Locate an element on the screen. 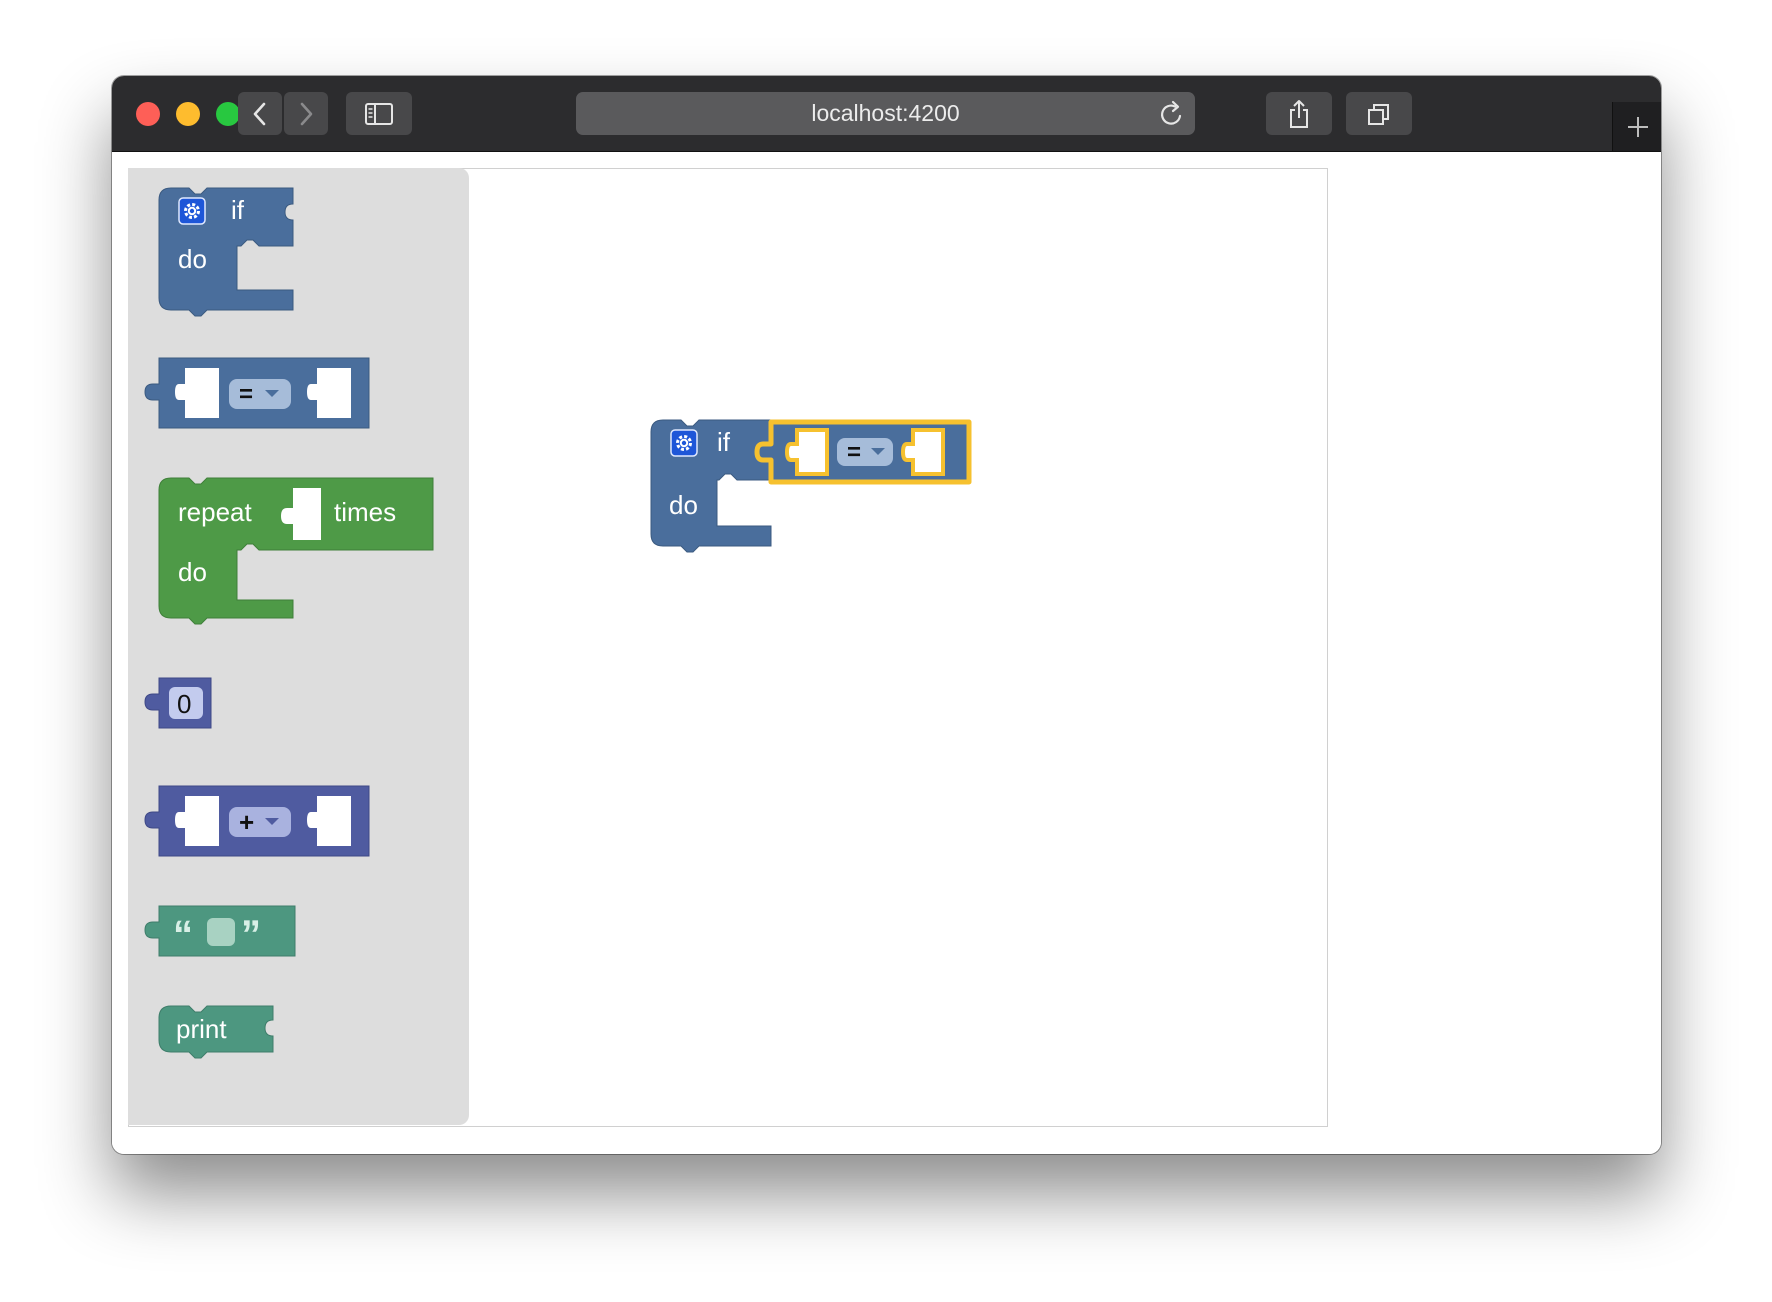 This screenshot has width=1772, height=1302. share-button is located at coordinates (1299, 113).